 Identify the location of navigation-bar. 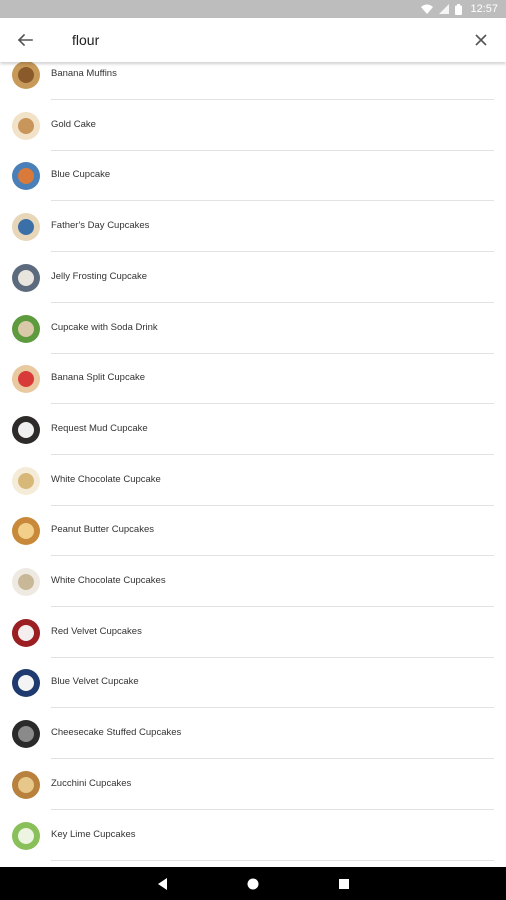
(253, 883).